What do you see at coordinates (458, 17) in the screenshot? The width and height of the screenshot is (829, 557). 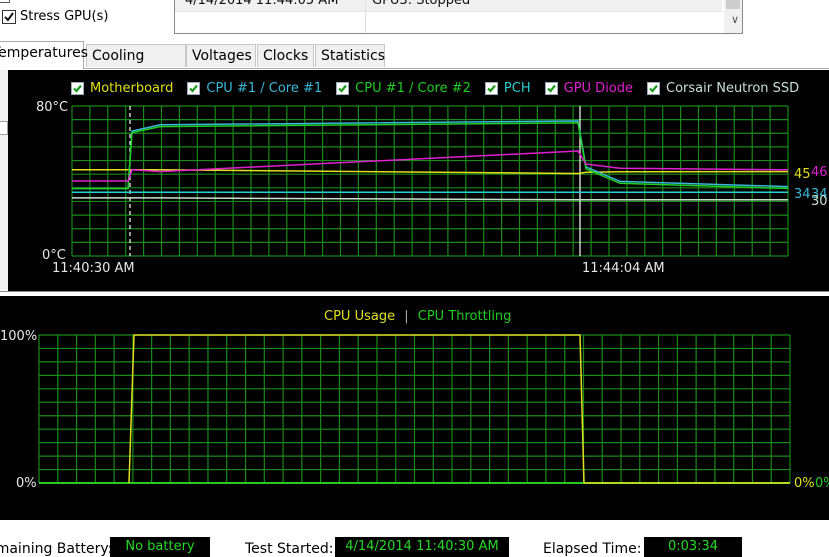 I see `event-log-list: 4/14/2014 11:44:05 AM GPU3: Stopped ∨` at bounding box center [458, 17].